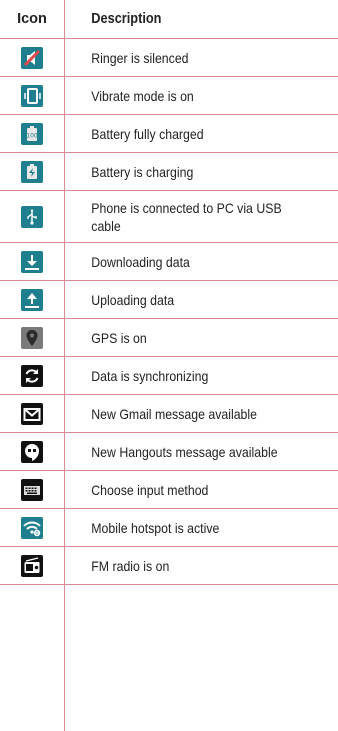  I want to click on row-description: Uploading data, so click(133, 299).